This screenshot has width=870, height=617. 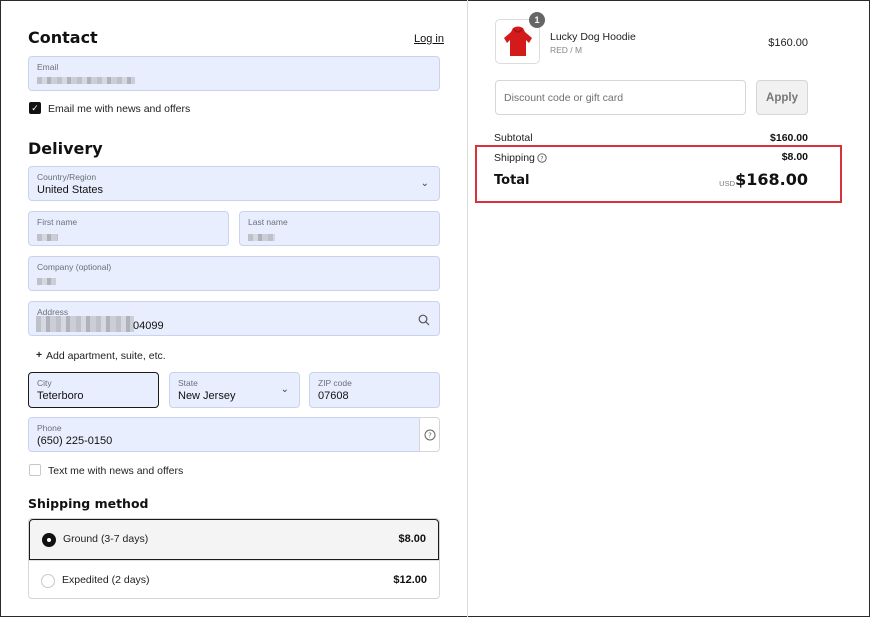 I want to click on phone-label: Phone, so click(x=49, y=428).